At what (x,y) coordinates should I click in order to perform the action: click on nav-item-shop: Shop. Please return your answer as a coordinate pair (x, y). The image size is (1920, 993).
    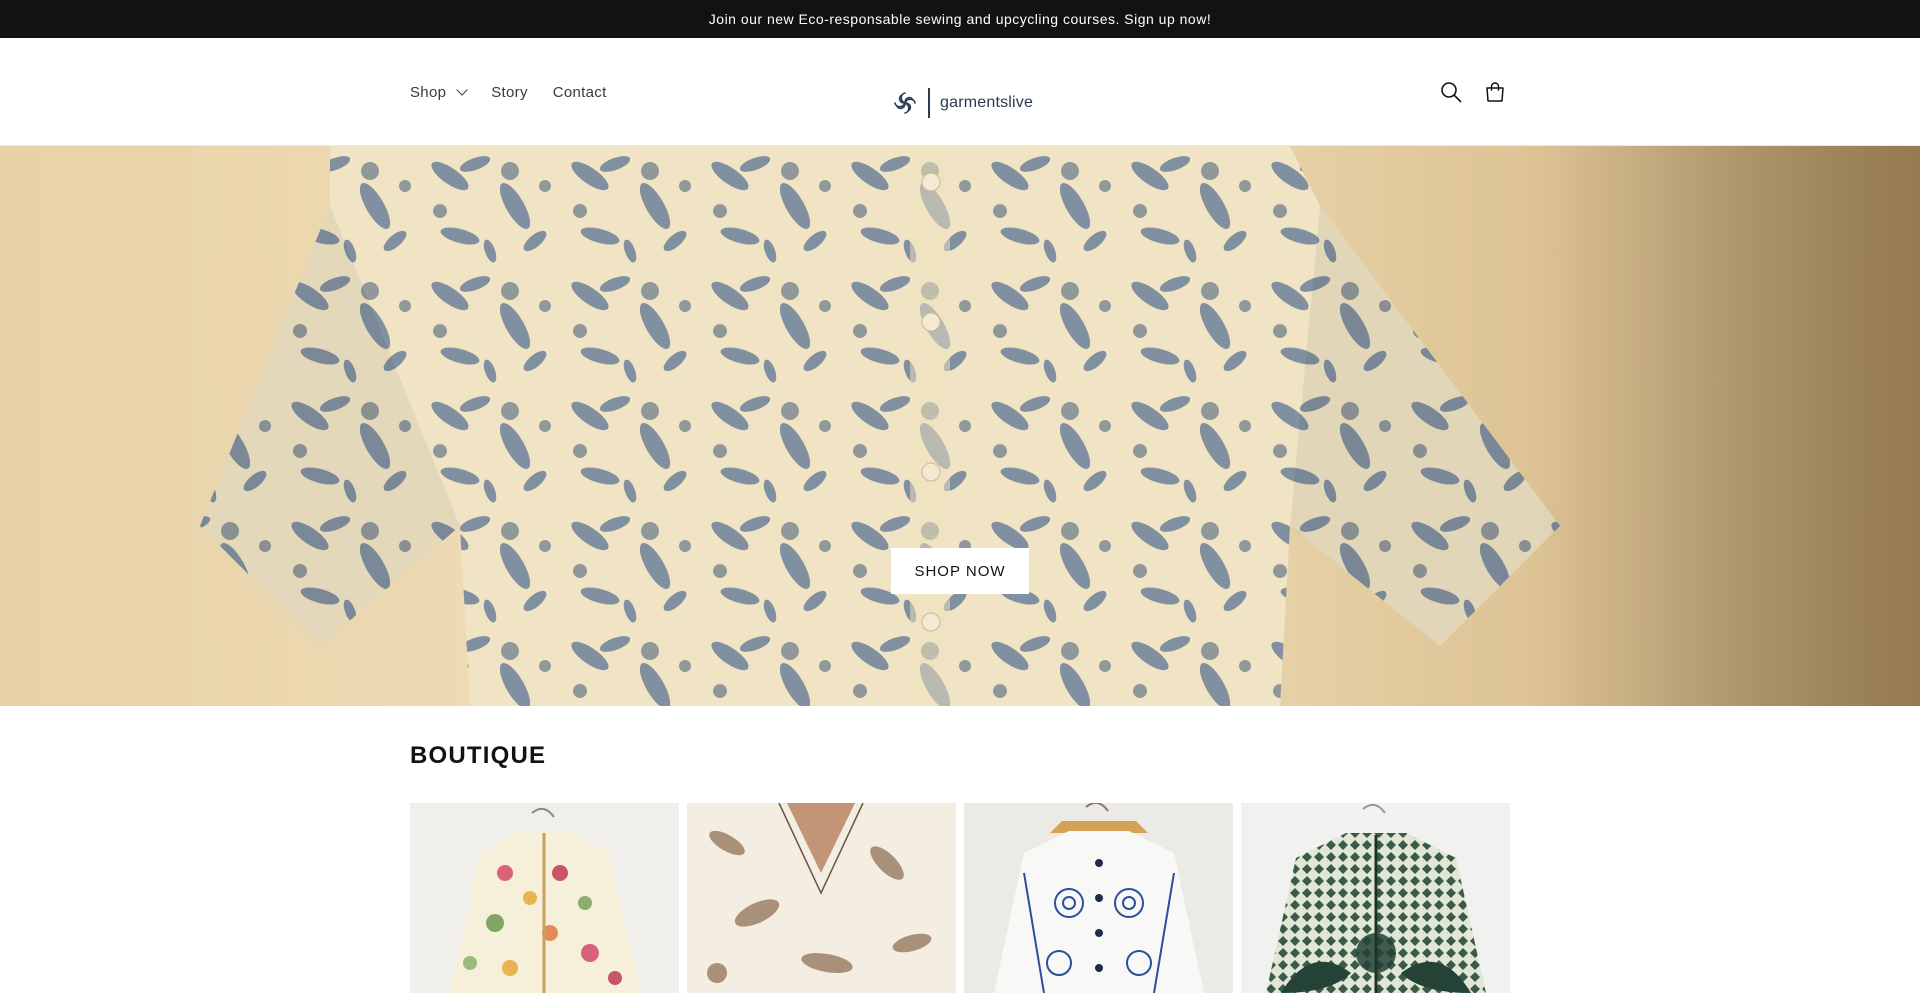
    Looking at the image, I should click on (439, 92).